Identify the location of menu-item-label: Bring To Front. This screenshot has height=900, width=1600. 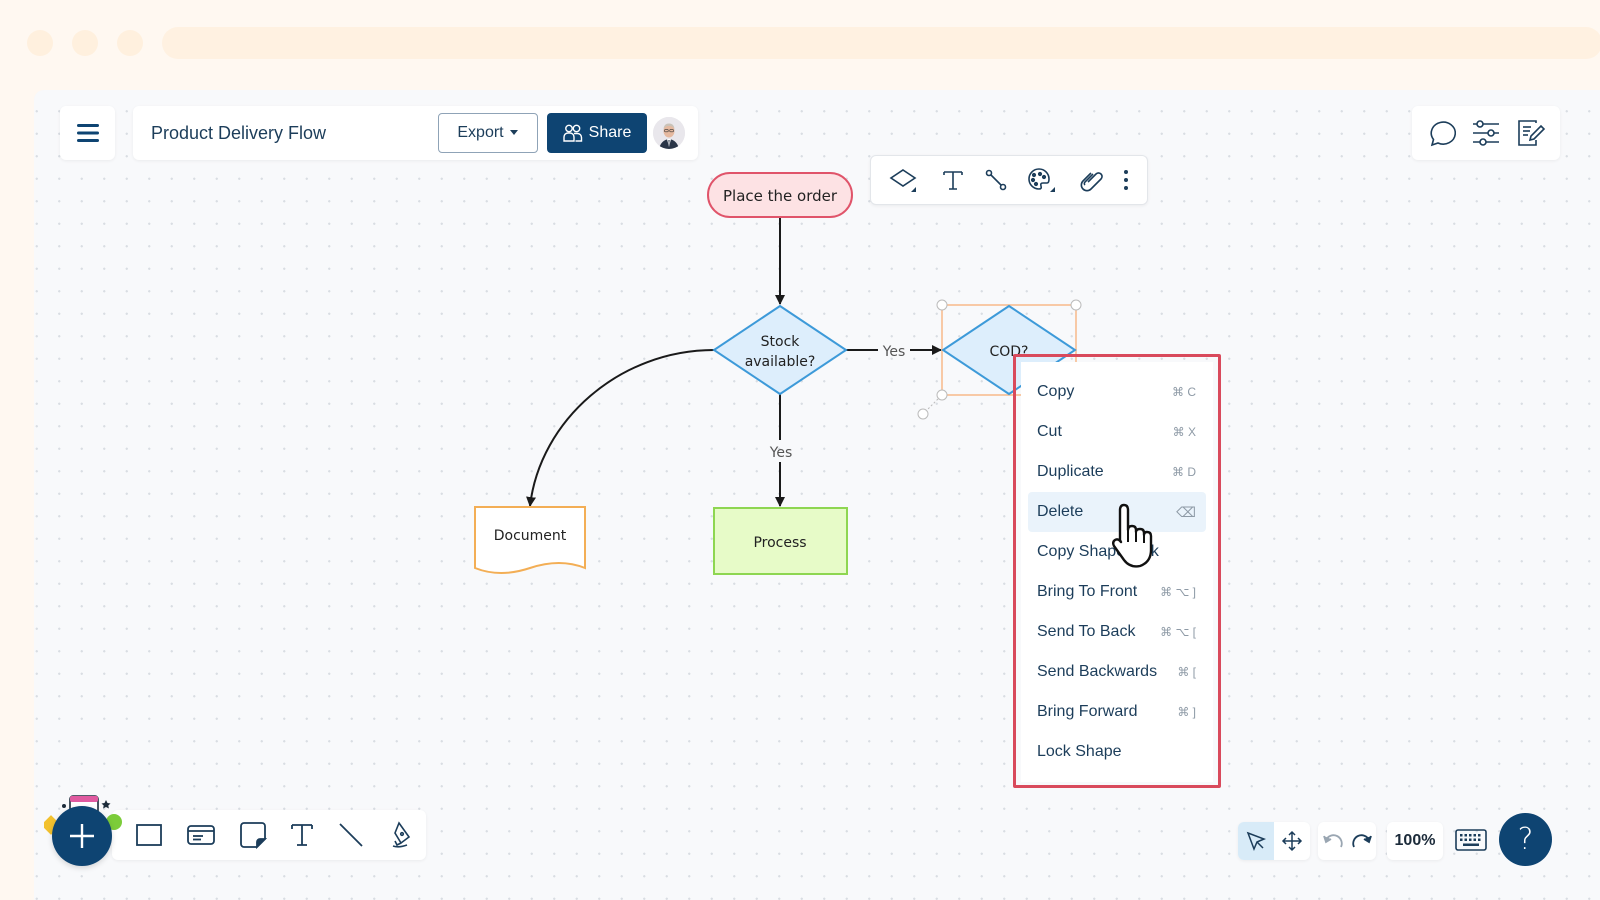
(1087, 591).